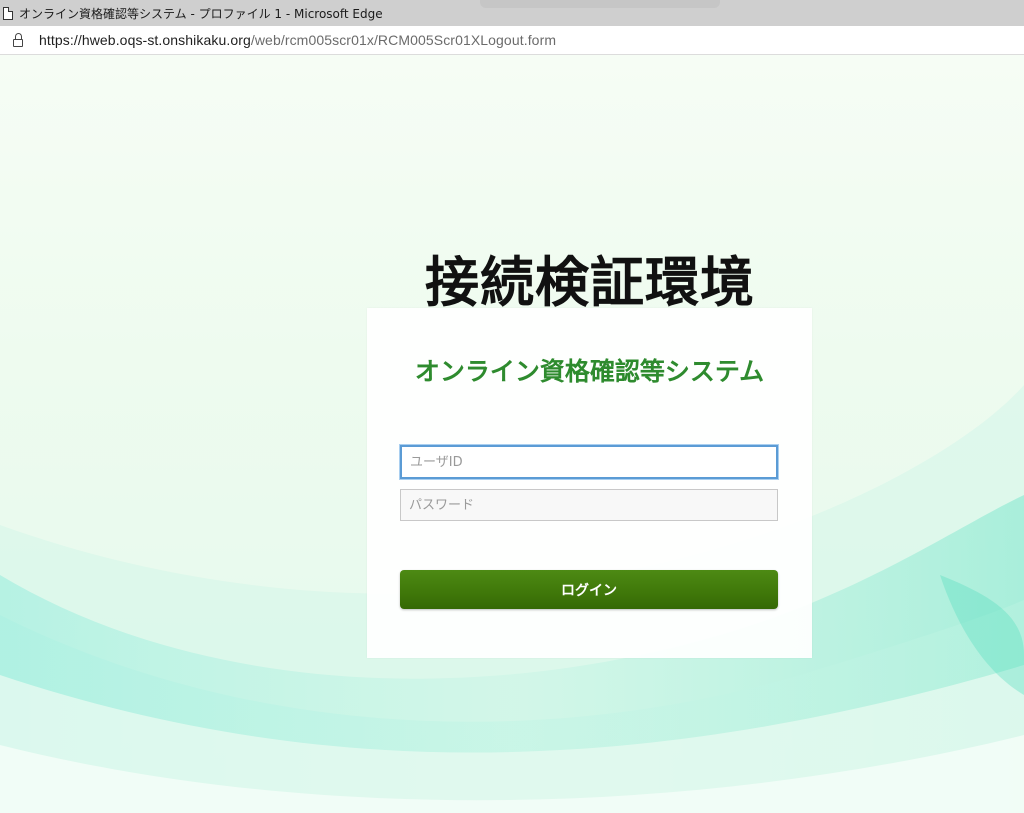  I want to click on titlebar-drag-region, so click(600, 4).